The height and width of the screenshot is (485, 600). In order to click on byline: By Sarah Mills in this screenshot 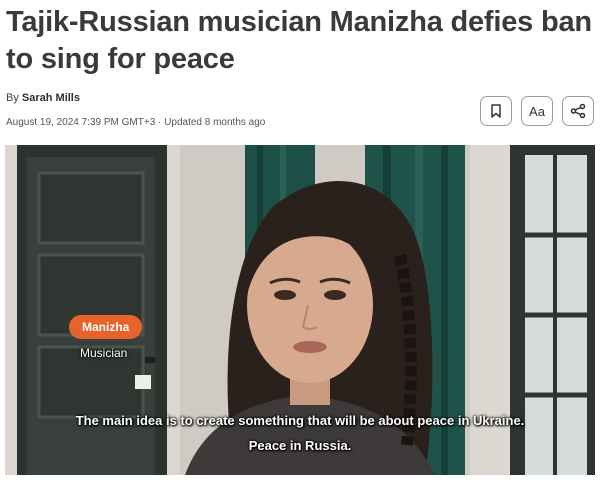, I will do `click(43, 98)`.